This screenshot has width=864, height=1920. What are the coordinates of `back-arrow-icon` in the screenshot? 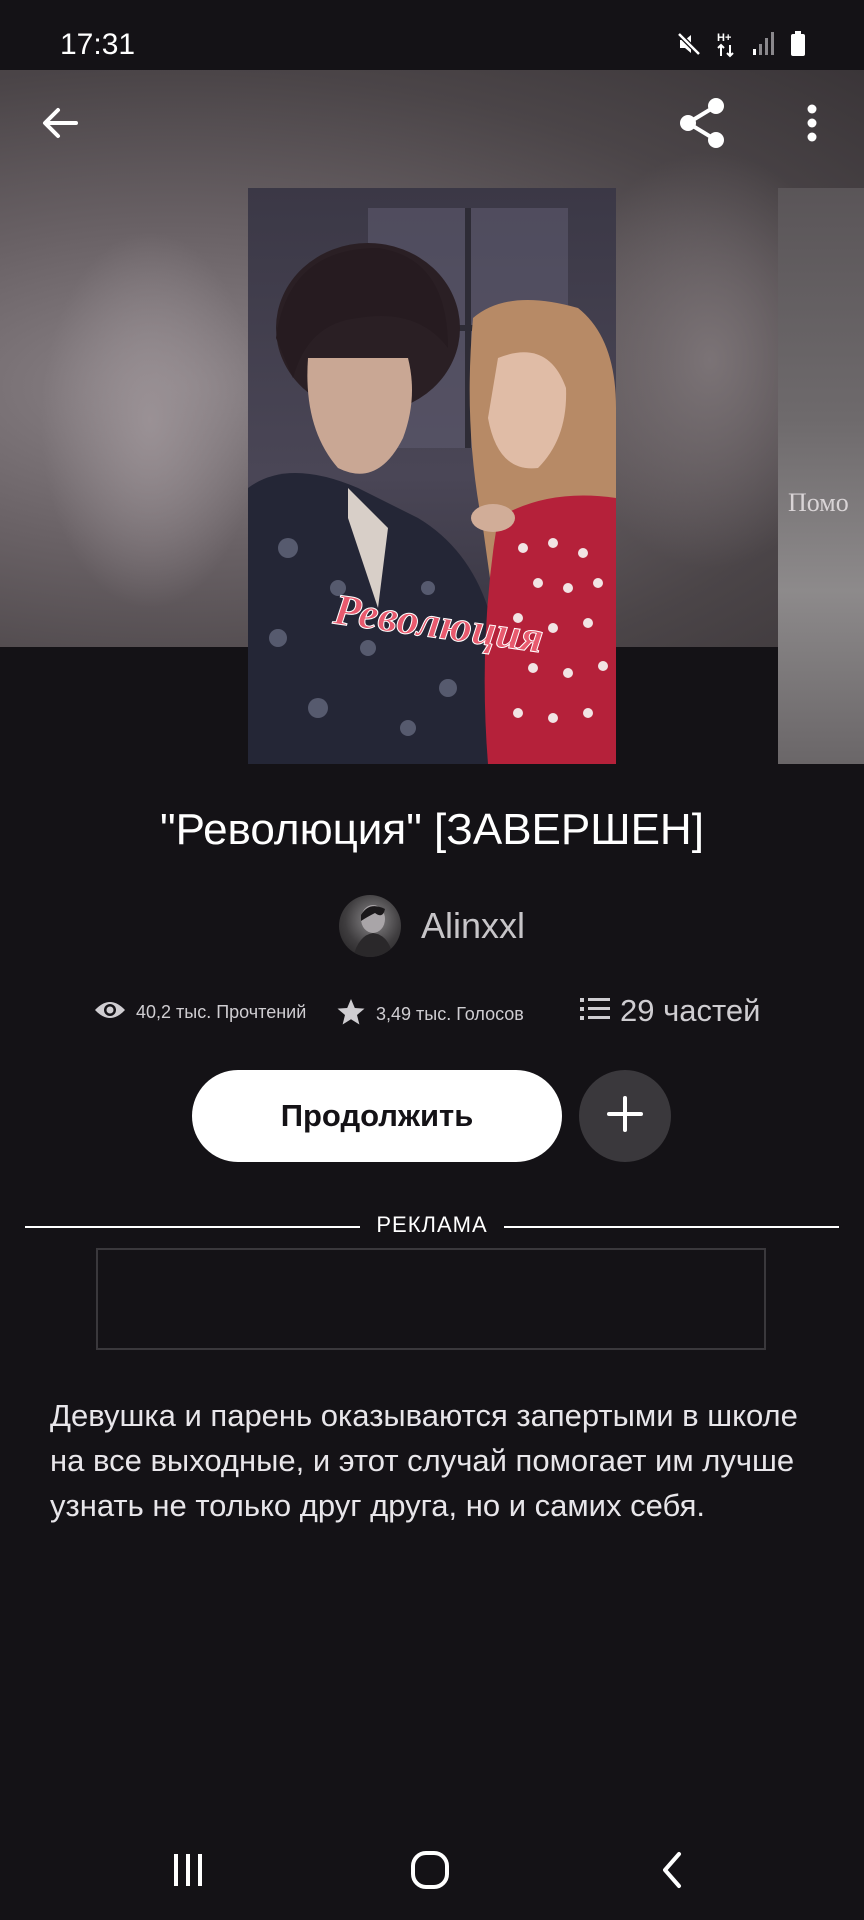 It's located at (60, 125).